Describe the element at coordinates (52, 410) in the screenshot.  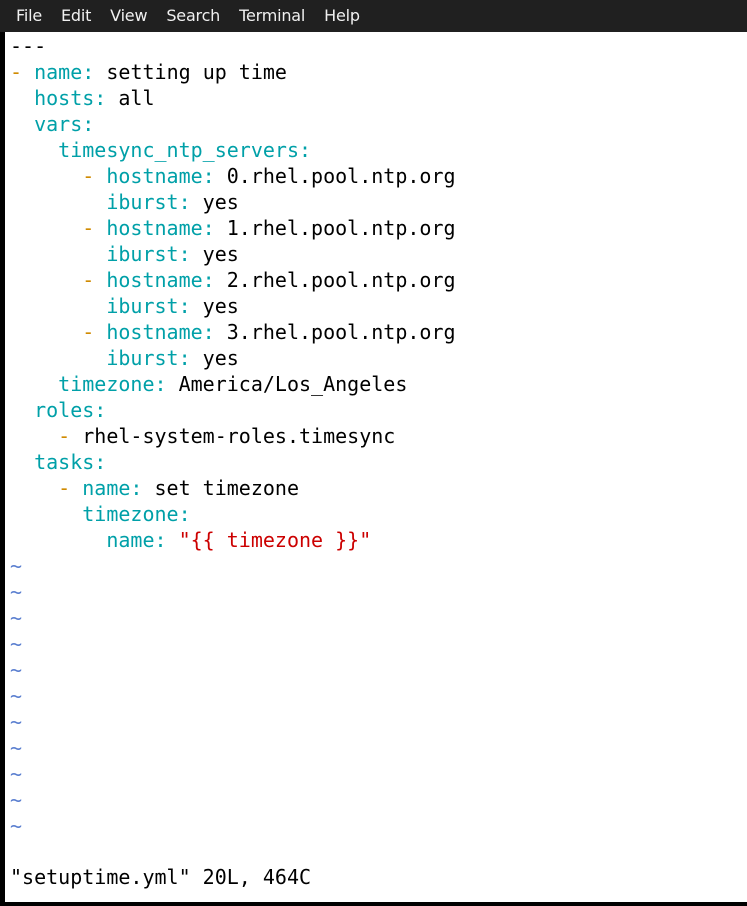
I see `code-token: roles` at that location.